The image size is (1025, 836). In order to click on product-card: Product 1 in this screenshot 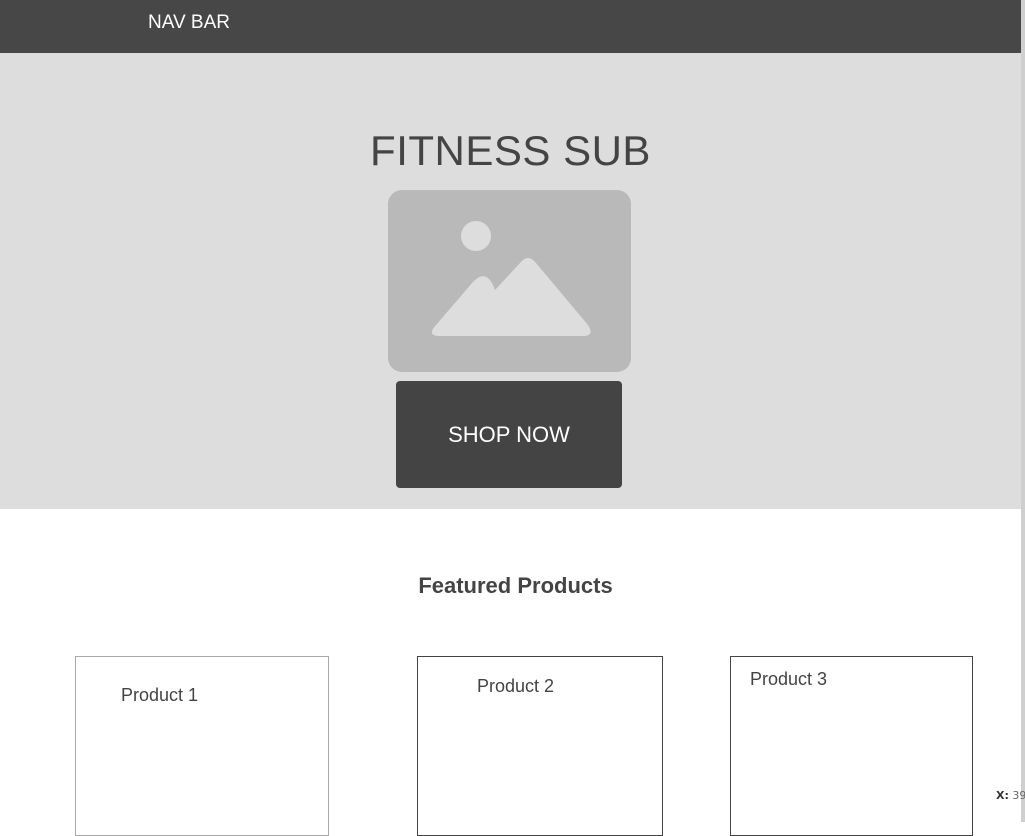, I will do `click(202, 746)`.